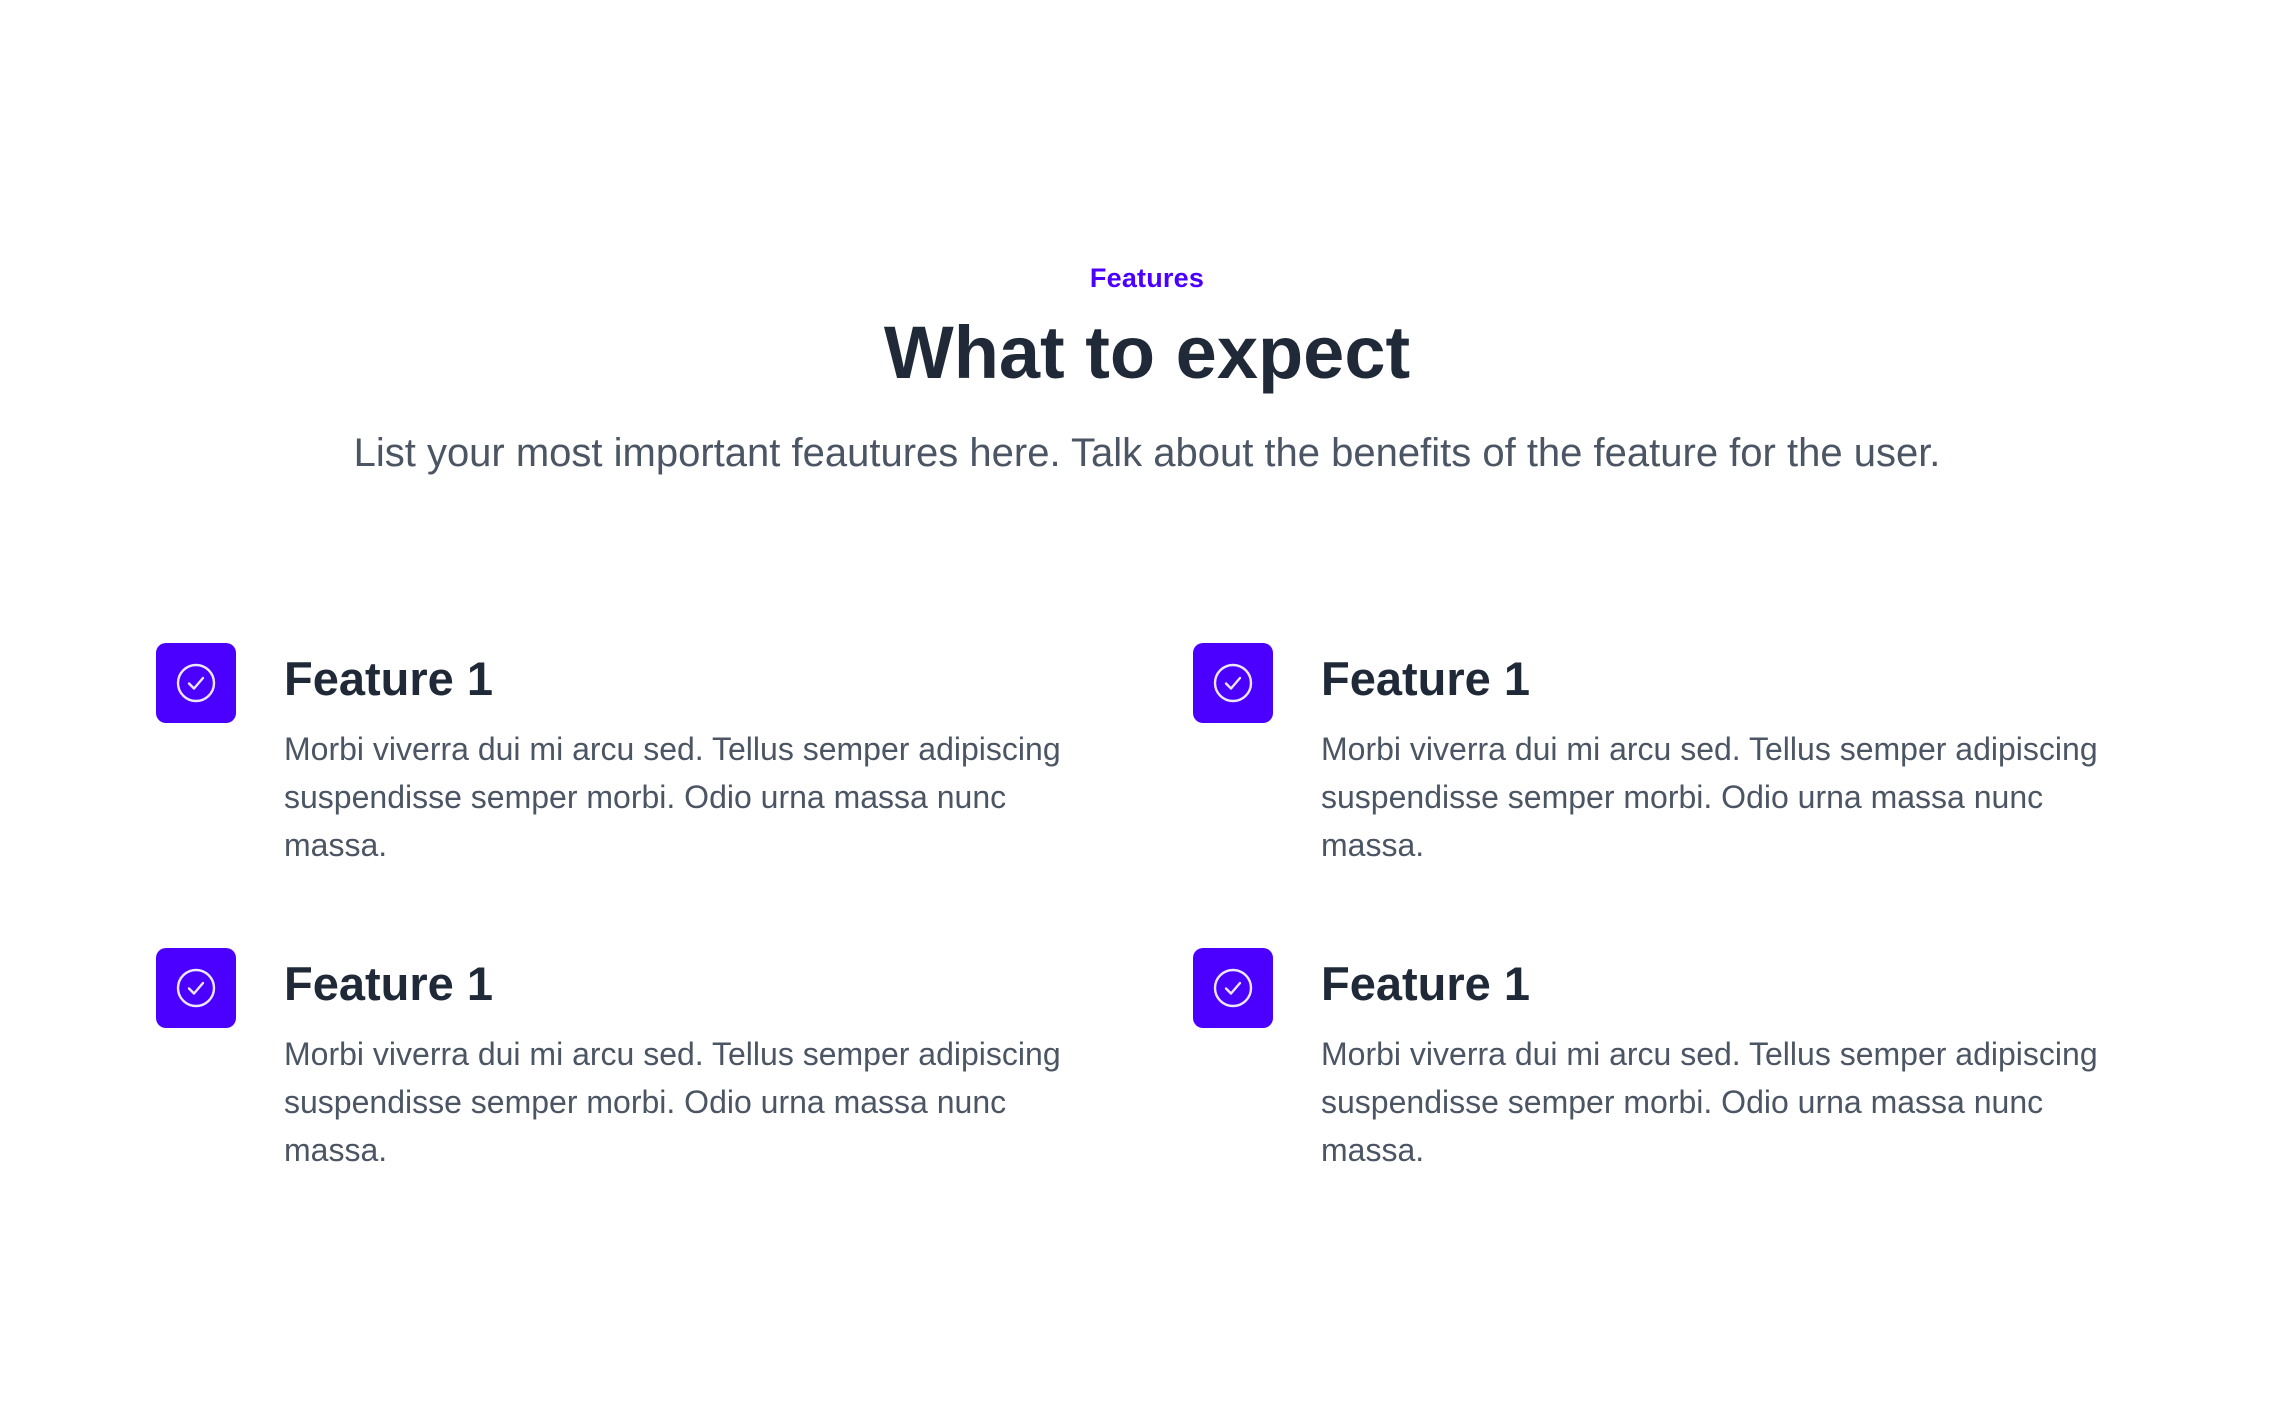 This screenshot has height=1424, width=2294. I want to click on section-title: What to expect, so click(1147, 352).